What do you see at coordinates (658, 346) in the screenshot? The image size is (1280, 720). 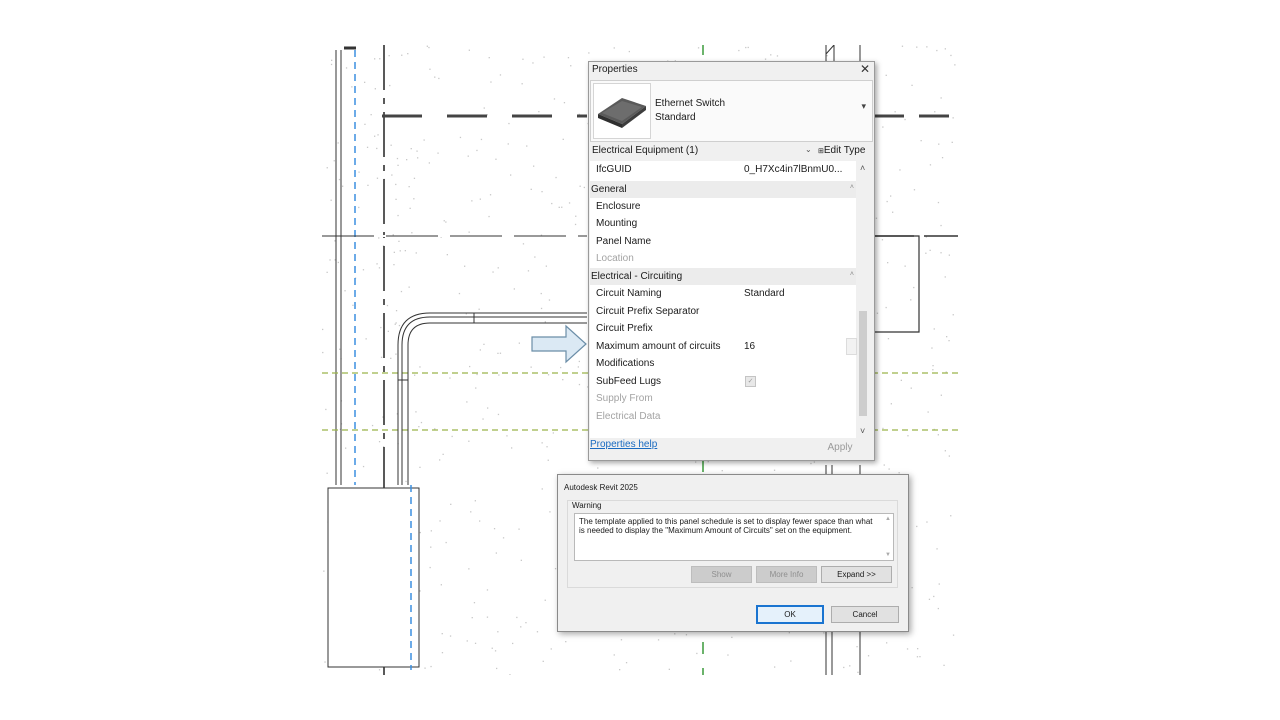 I see `property-label: Maximum amount of circuits` at bounding box center [658, 346].